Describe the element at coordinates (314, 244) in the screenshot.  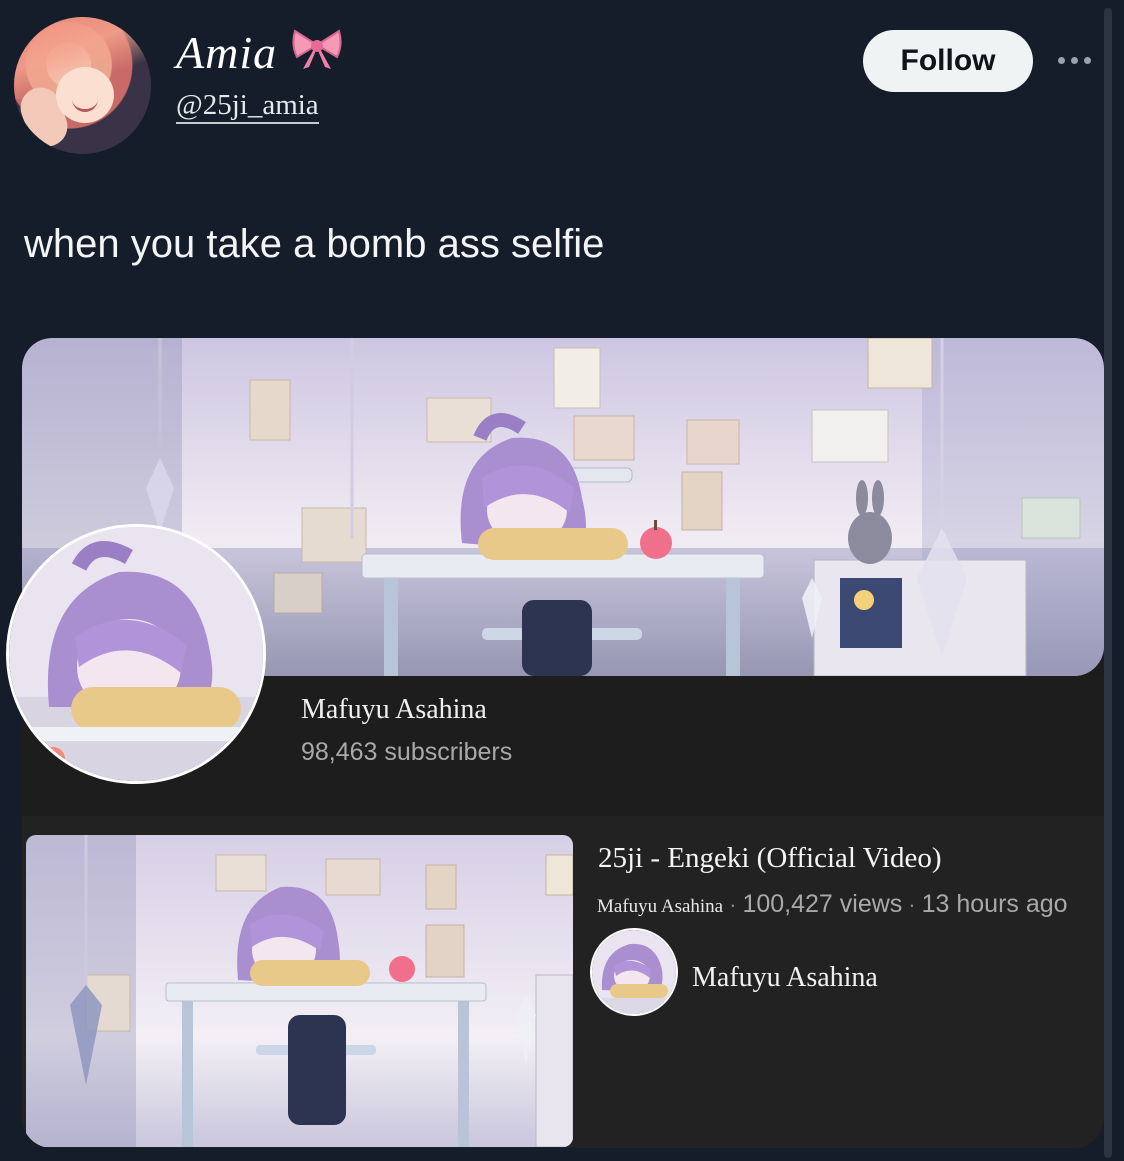
I see `tweet-text: when you take a bomb ass selfie` at that location.